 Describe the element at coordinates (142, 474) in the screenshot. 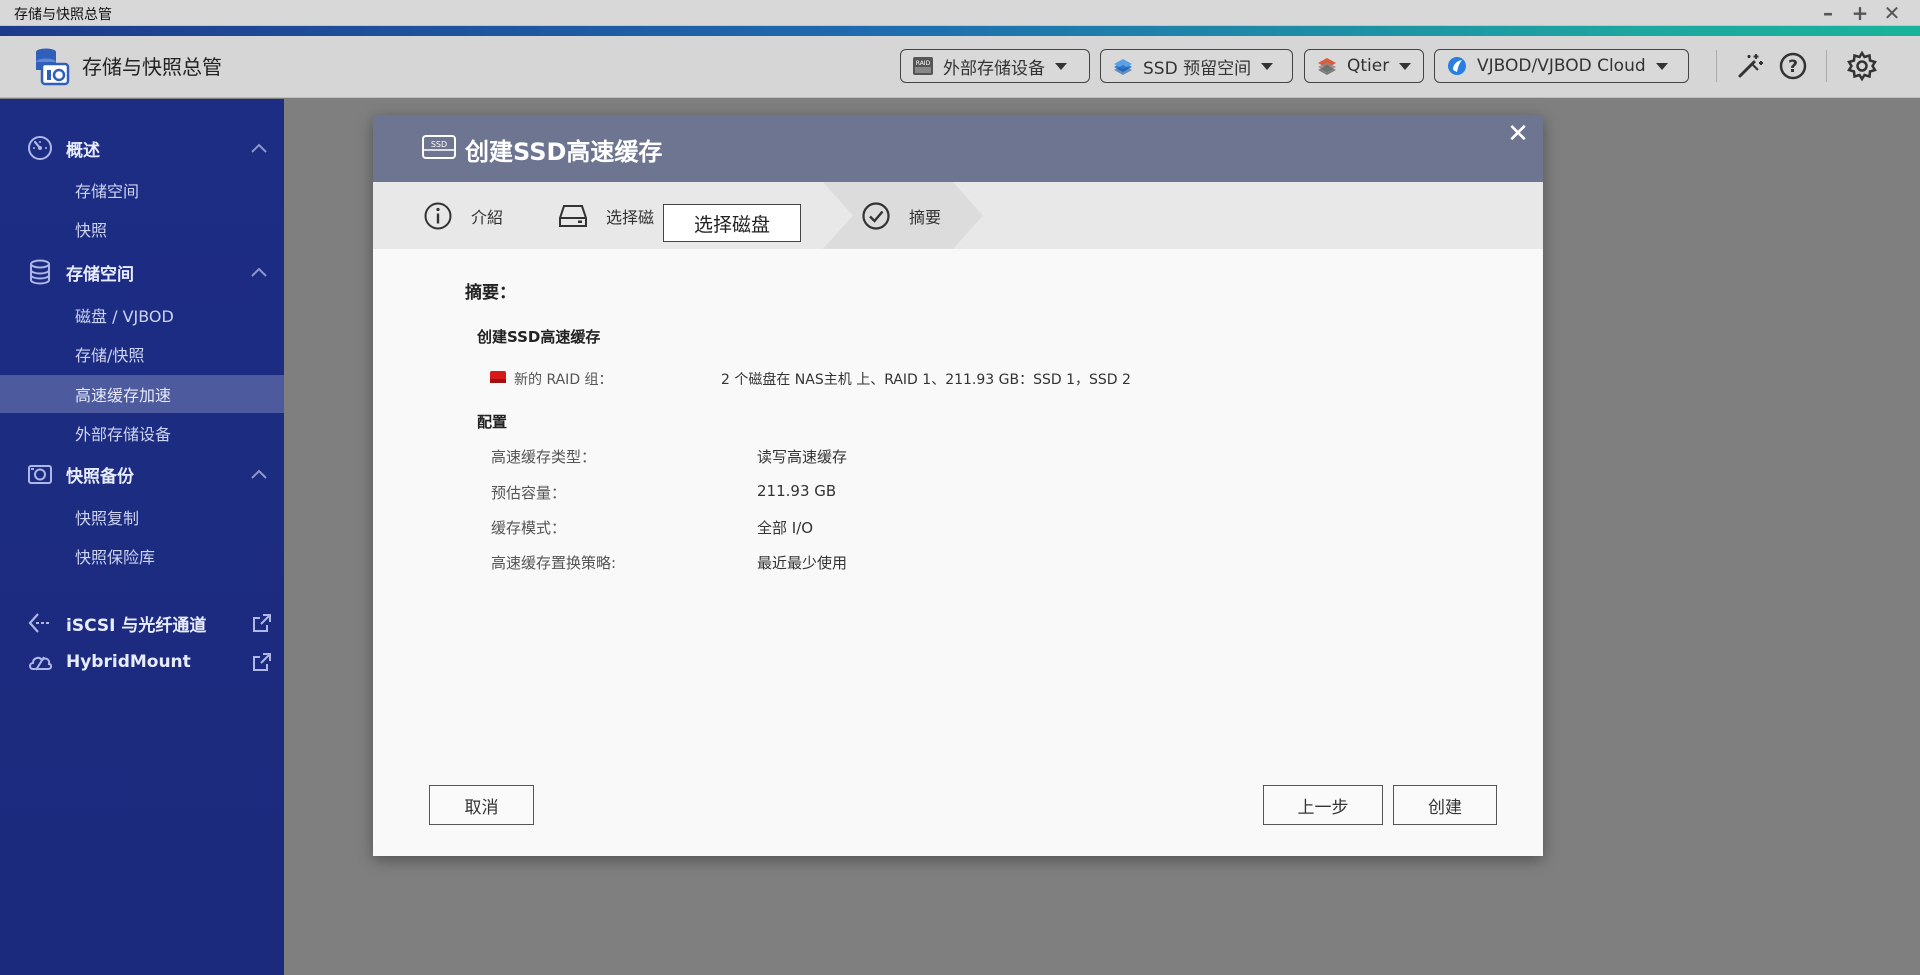

I see `sidebar-section-snapshot-backup: 快照备份` at that location.